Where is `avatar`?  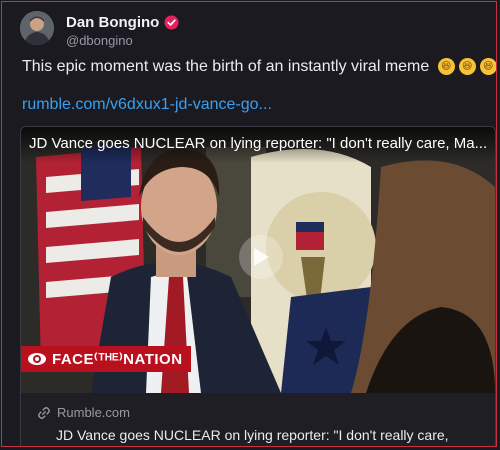 avatar is located at coordinates (37, 28).